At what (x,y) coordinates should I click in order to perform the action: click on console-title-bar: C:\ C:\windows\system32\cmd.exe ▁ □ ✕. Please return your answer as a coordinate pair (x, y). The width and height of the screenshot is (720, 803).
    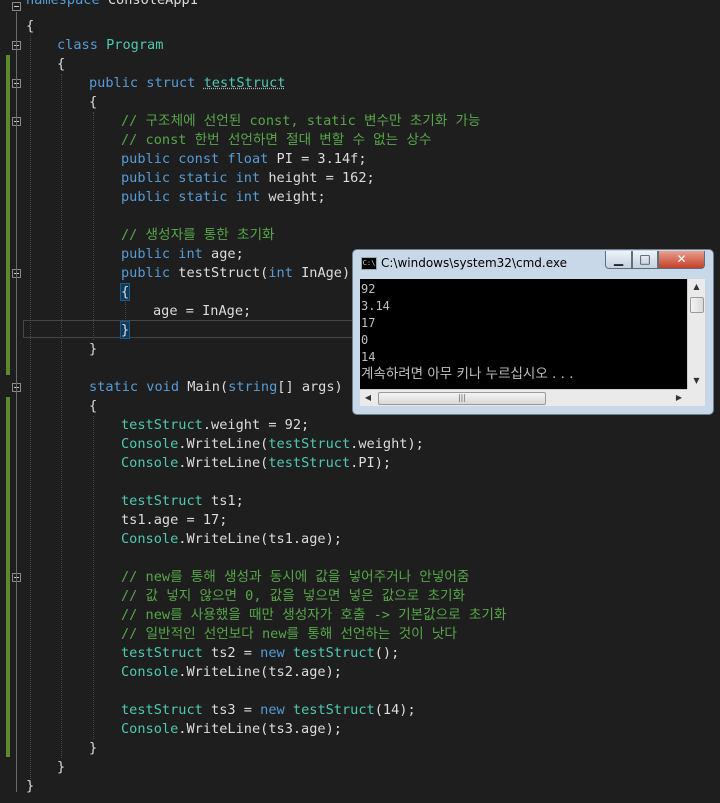
    Looking at the image, I should click on (533, 263).